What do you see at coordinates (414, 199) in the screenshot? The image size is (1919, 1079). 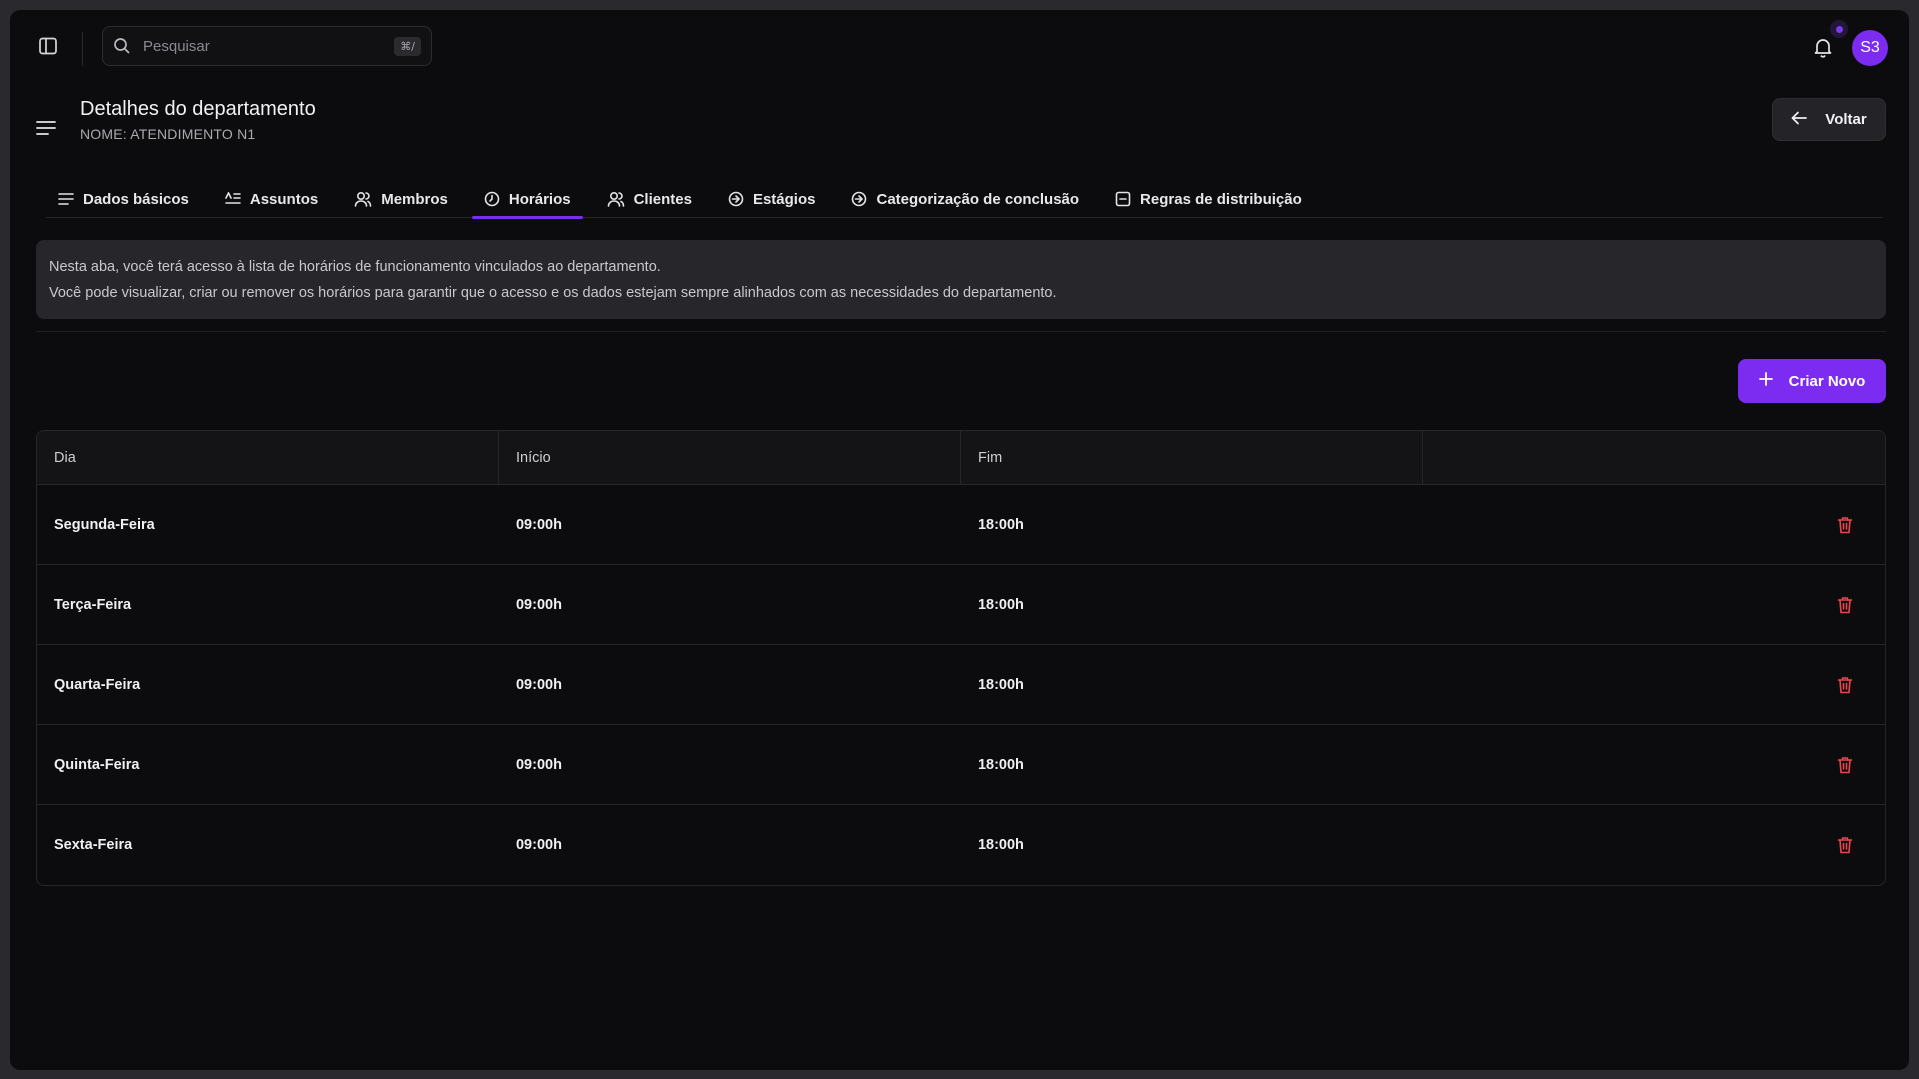 I see `tab-label: Membros` at bounding box center [414, 199].